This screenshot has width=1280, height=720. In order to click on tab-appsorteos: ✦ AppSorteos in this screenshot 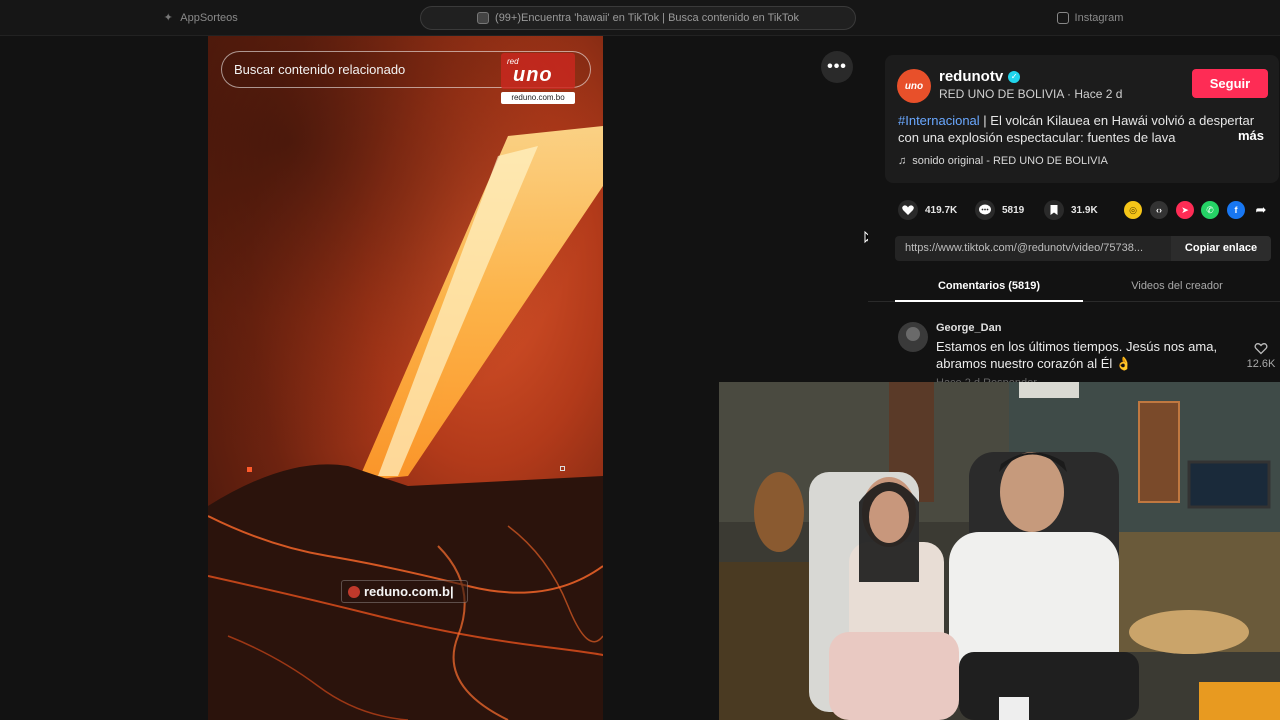, I will do `click(200, 18)`.